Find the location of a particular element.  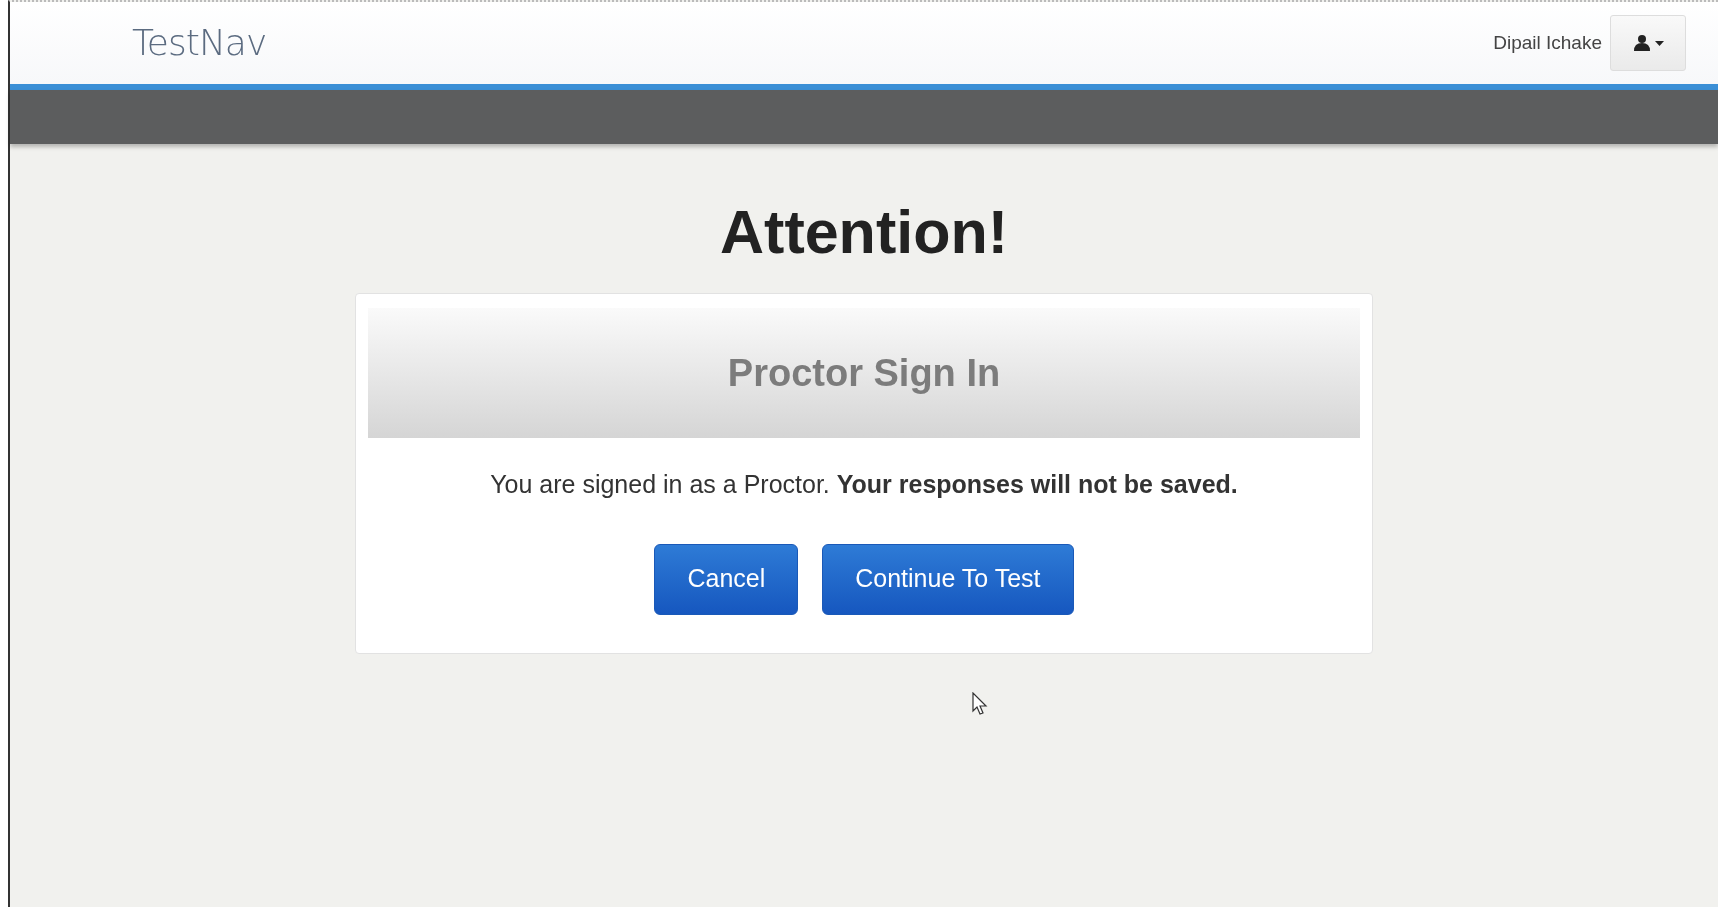

cancel-button: Cancel is located at coordinates (726, 579).